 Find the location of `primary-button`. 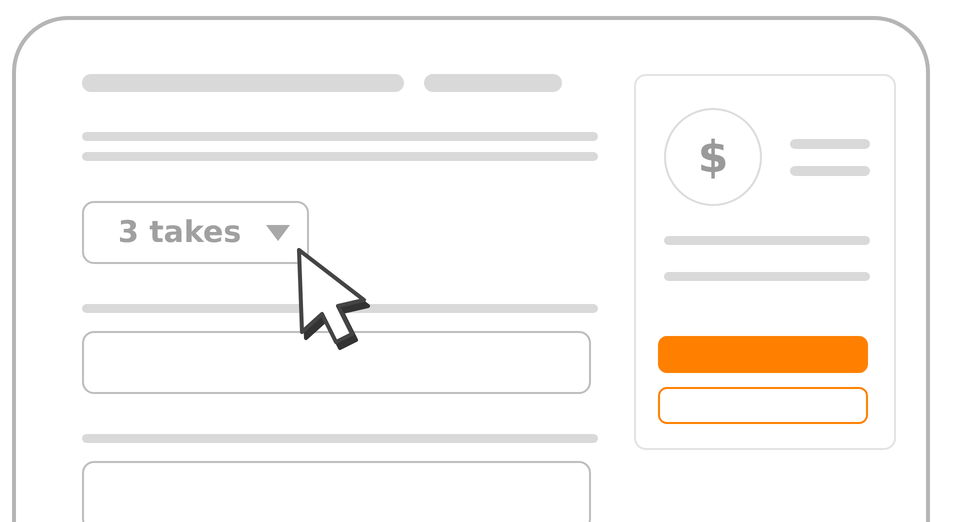

primary-button is located at coordinates (763, 354).